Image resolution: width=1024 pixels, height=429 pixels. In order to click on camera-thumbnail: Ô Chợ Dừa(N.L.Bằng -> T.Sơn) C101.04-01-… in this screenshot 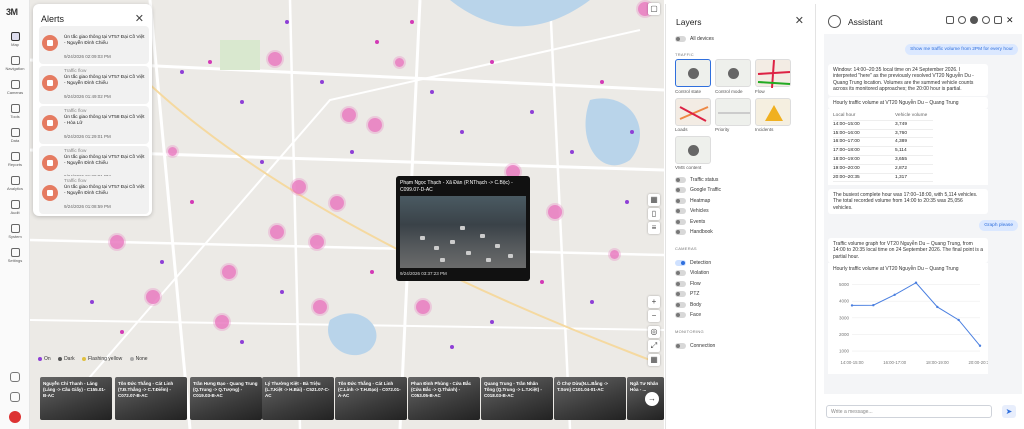, I will do `click(590, 398)`.